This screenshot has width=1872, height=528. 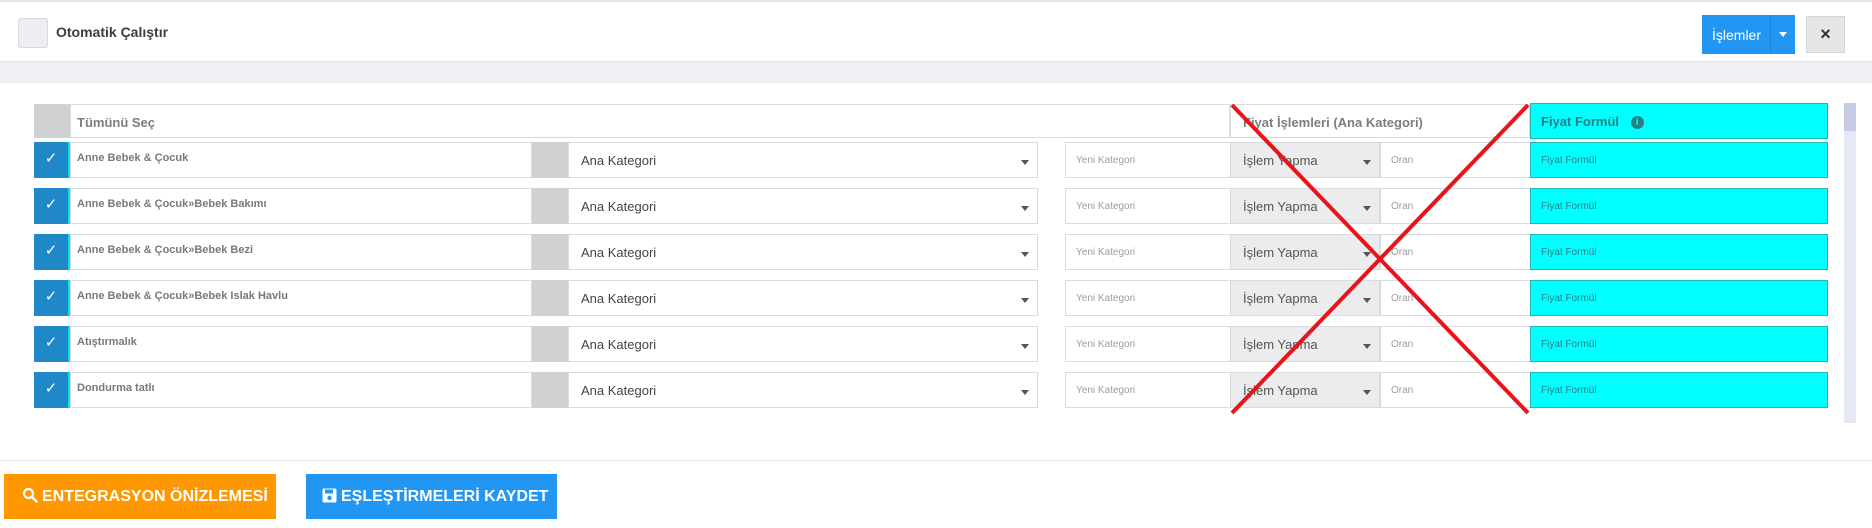 I want to click on integration-preview-button: ENTEGRASYON ÖNİZLEMESİ, so click(x=140, y=496).